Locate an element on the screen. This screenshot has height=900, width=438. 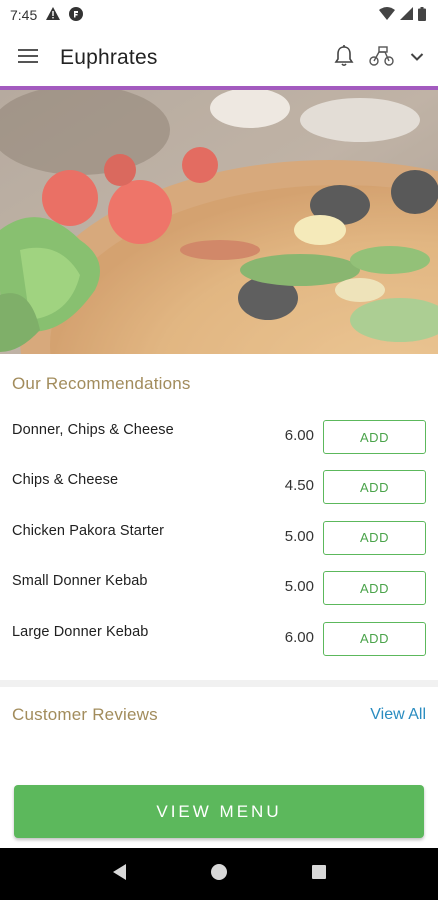
signal-icon is located at coordinates (406, 15).